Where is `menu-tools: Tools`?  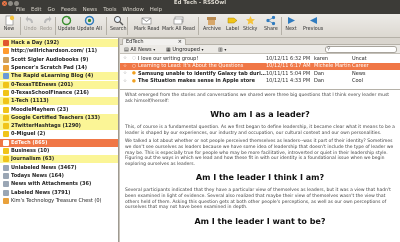 menu-tools: Tools is located at coordinates (109, 10).